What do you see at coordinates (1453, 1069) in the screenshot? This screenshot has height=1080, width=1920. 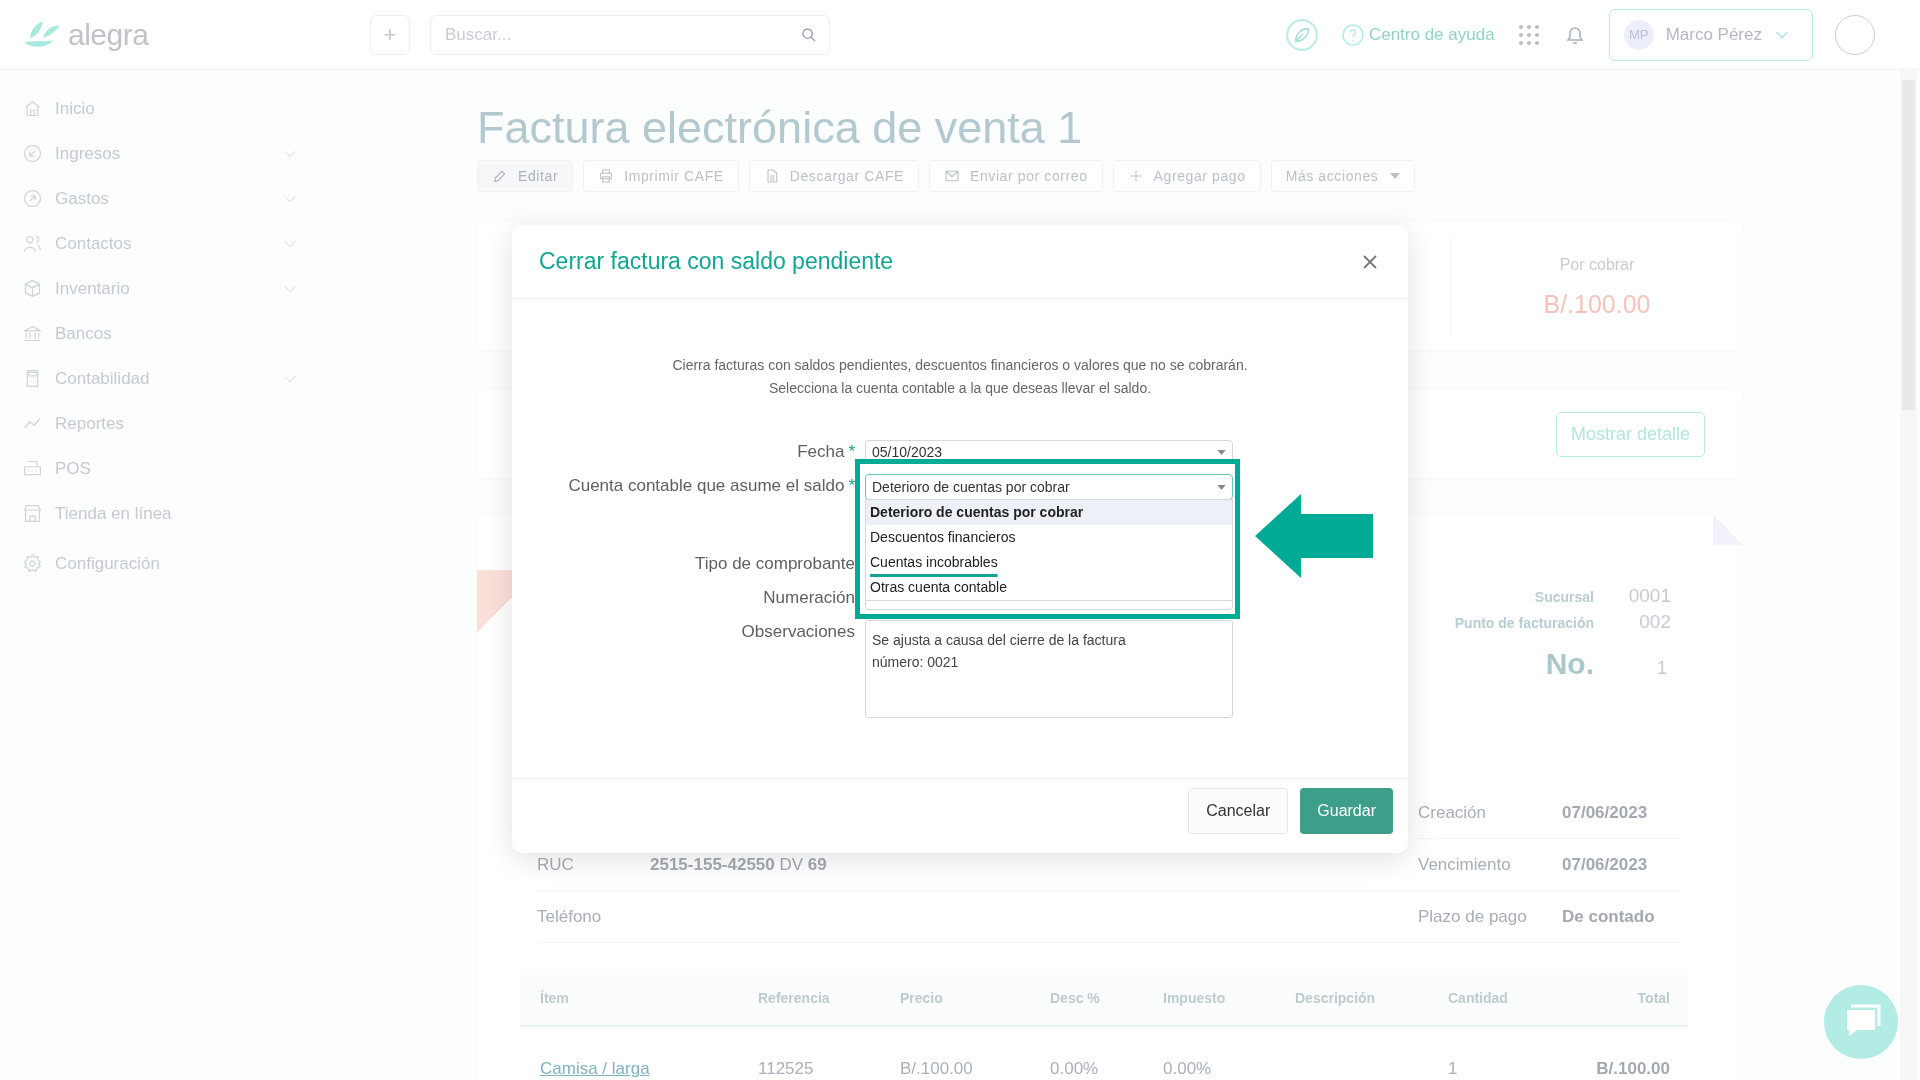 I see `table-cell-text: 1` at bounding box center [1453, 1069].